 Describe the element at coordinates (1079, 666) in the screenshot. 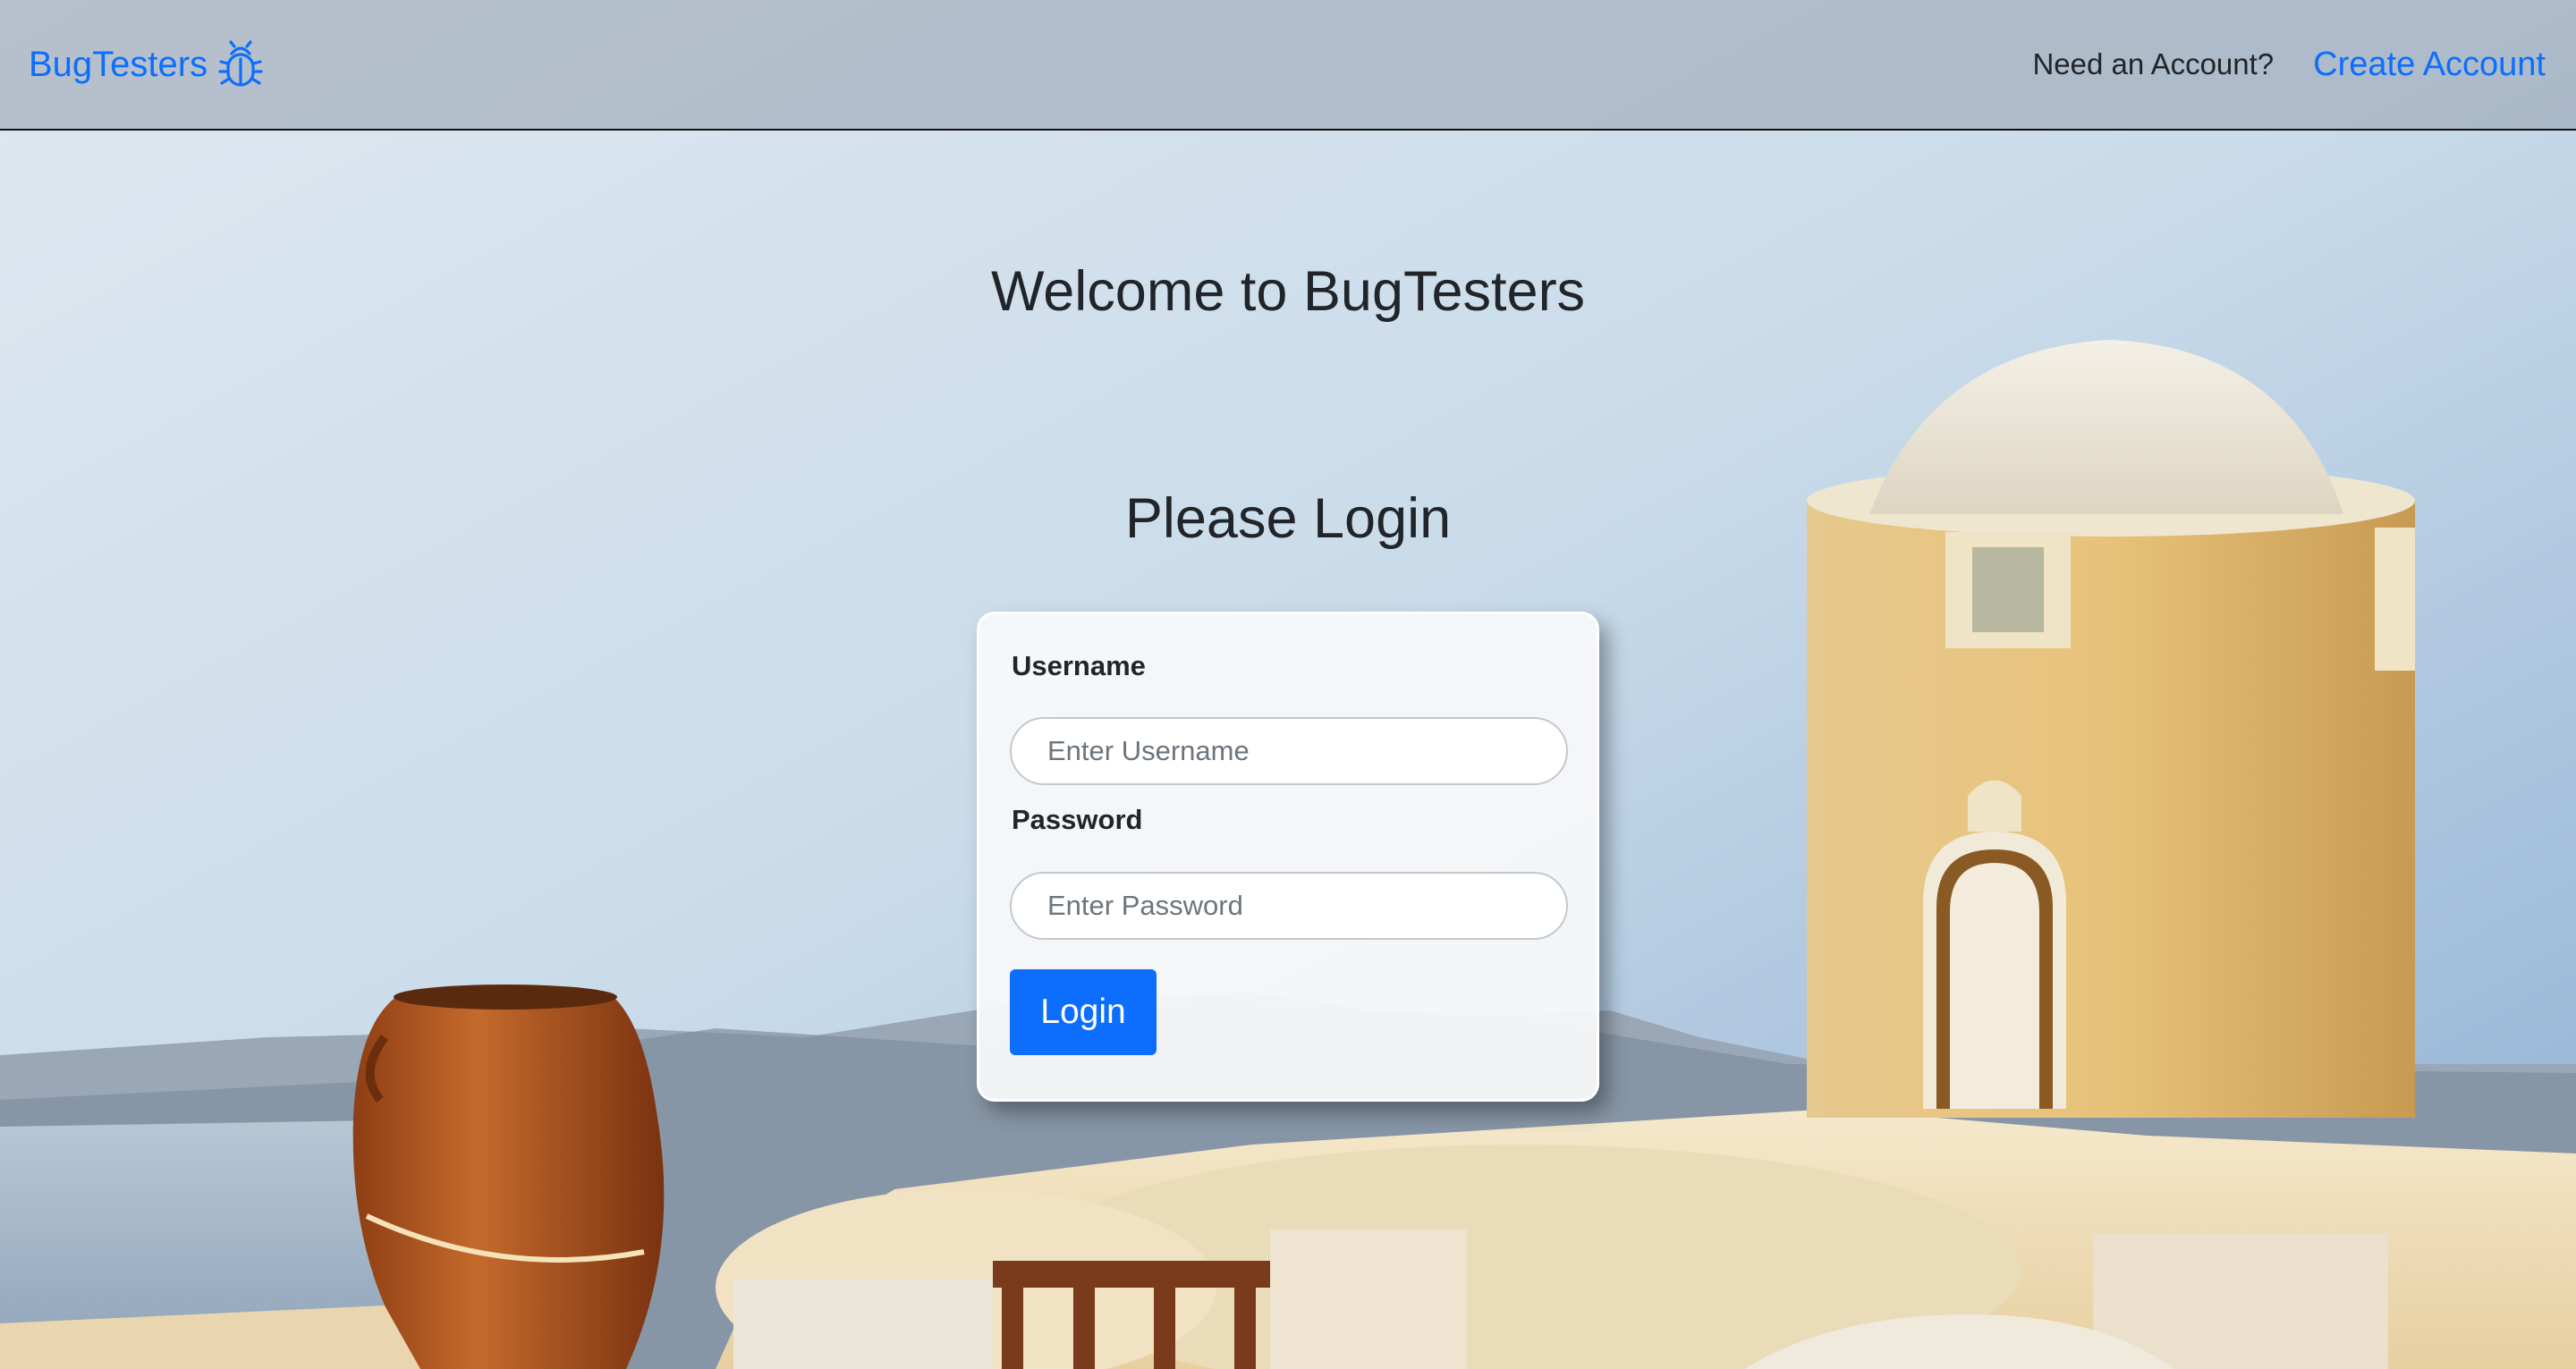

I see `username-label: Username` at that location.